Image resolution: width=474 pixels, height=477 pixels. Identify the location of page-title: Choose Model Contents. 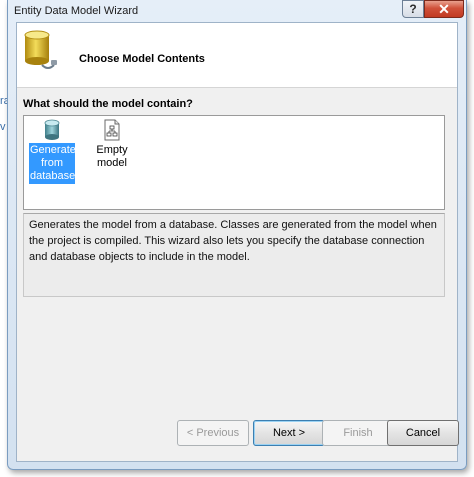
(142, 59).